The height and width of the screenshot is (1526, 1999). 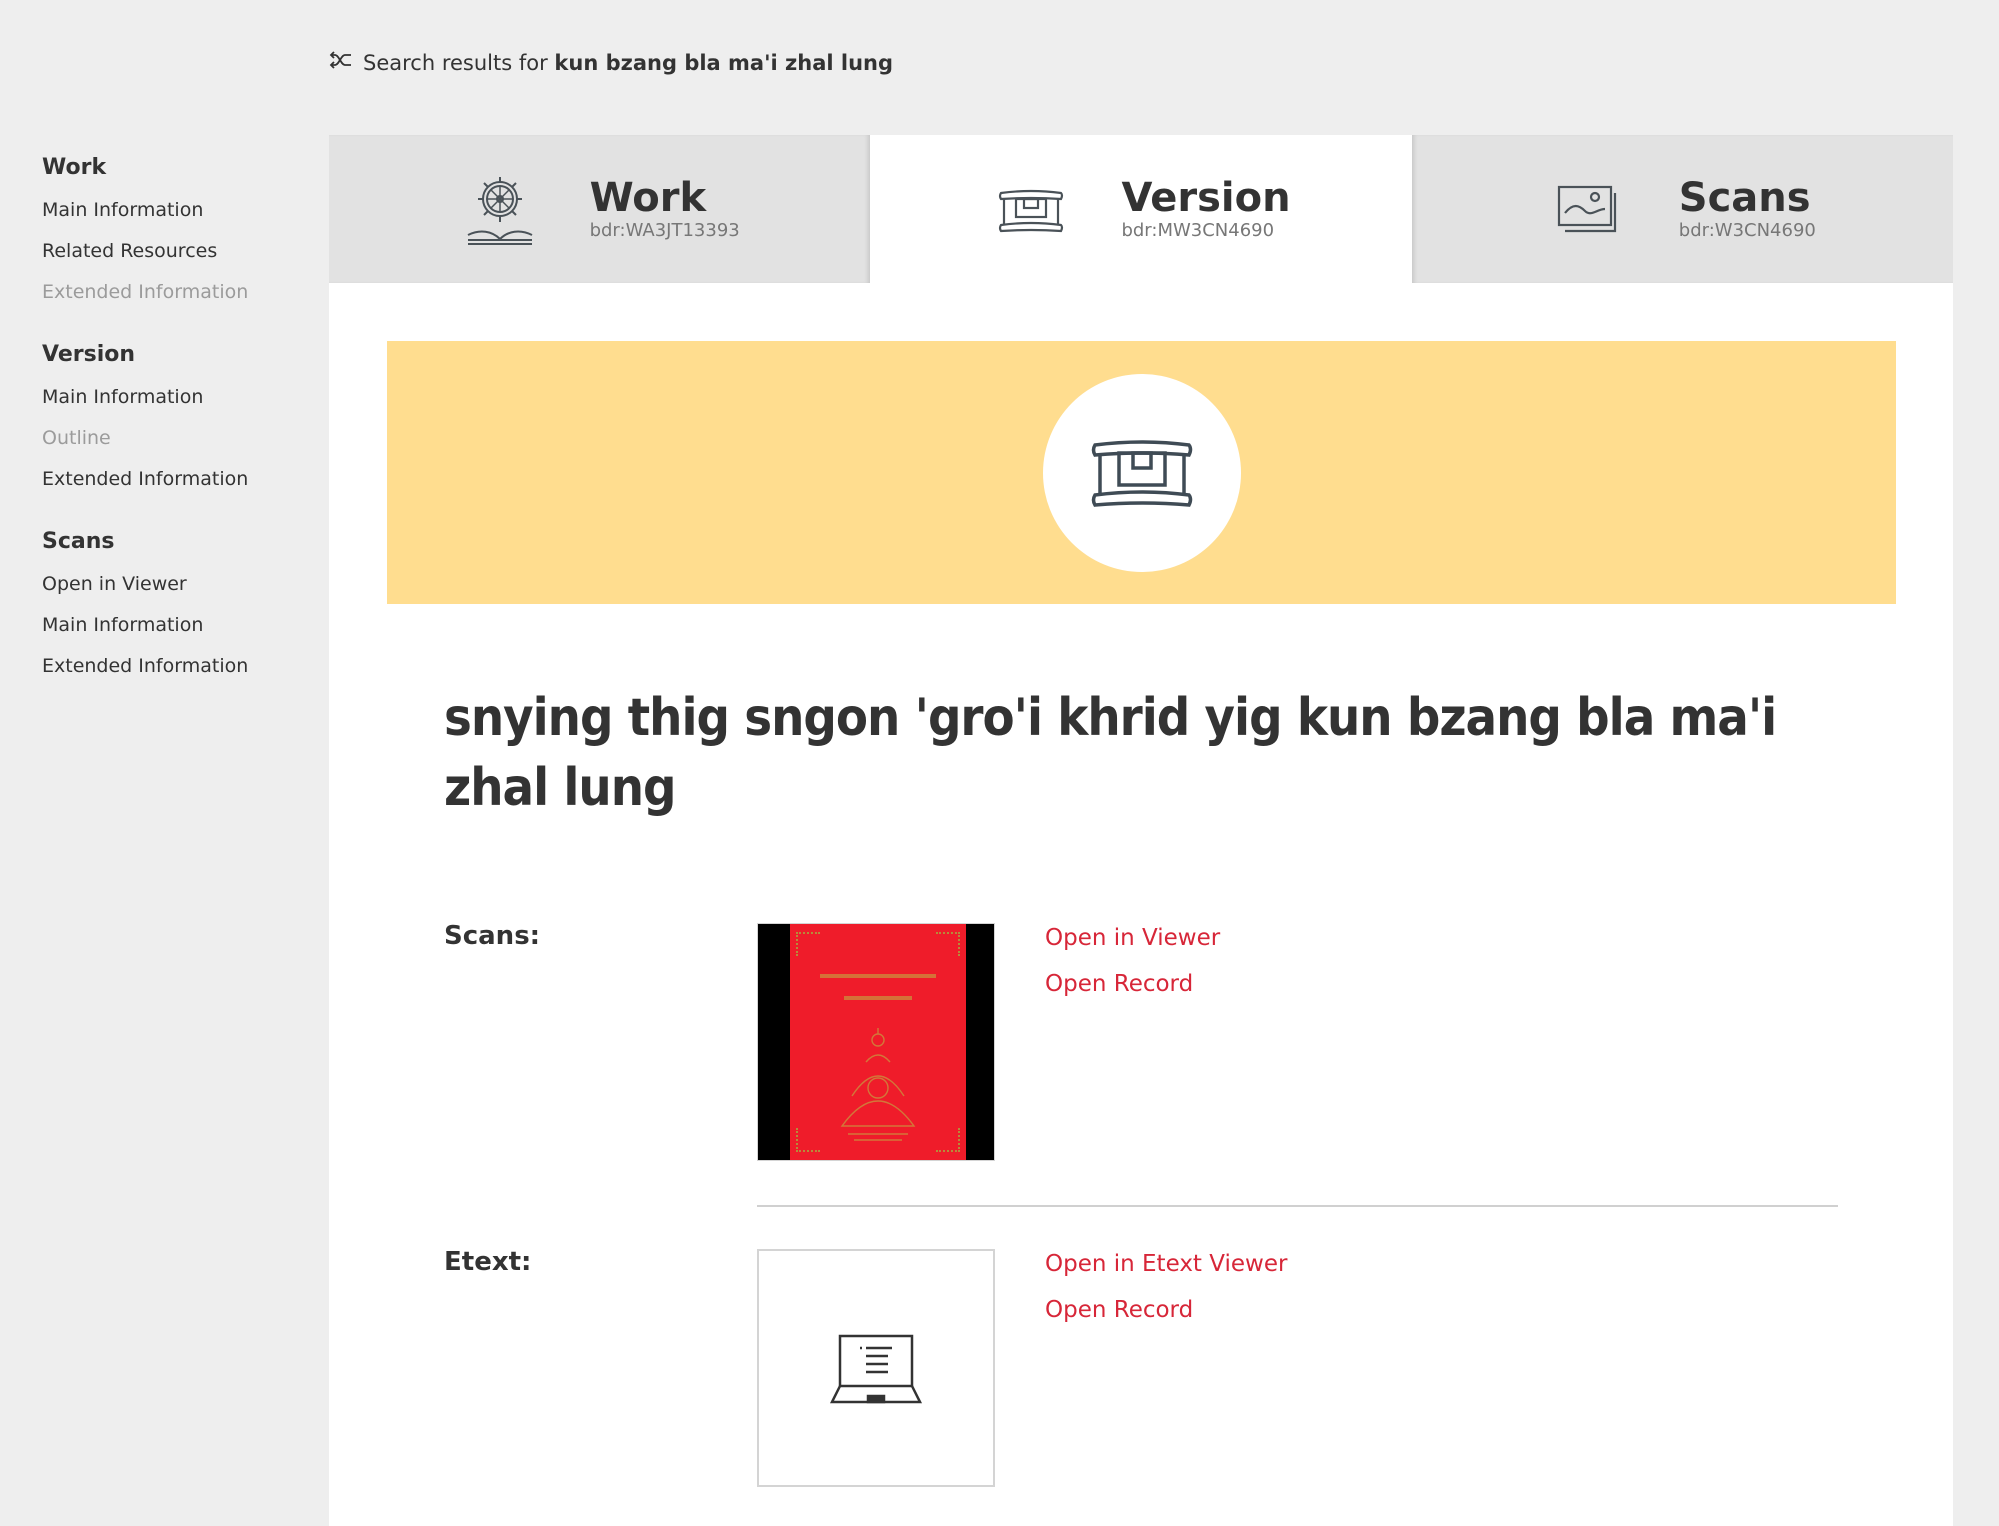 I want to click on sidebar-item-scans-main-information: Main Information, so click(x=177, y=625).